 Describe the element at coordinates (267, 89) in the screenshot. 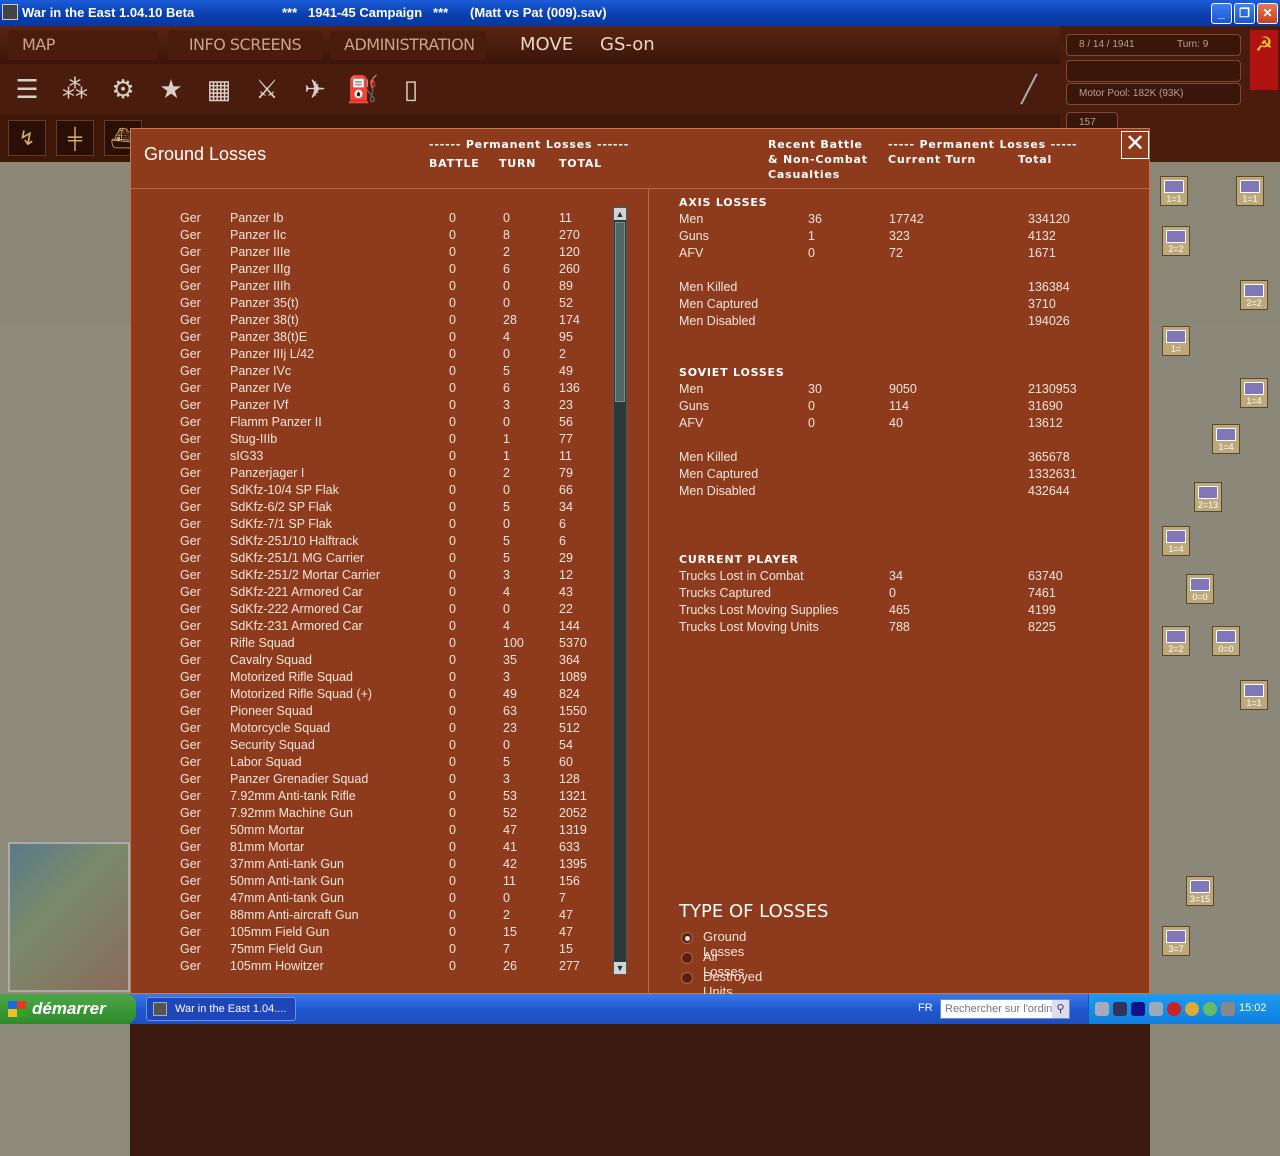

I see `swords-icon: ⚔` at that location.